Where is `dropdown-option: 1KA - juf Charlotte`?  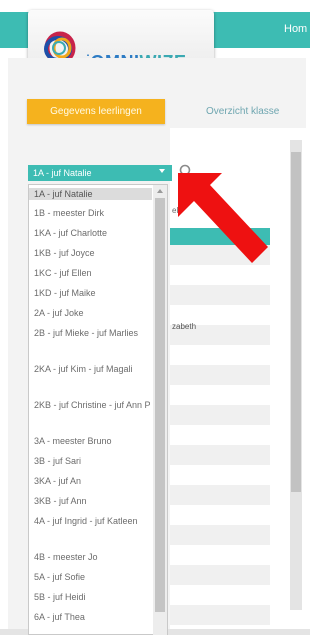 dropdown-option: 1KA - juf Charlotte is located at coordinates (93, 233).